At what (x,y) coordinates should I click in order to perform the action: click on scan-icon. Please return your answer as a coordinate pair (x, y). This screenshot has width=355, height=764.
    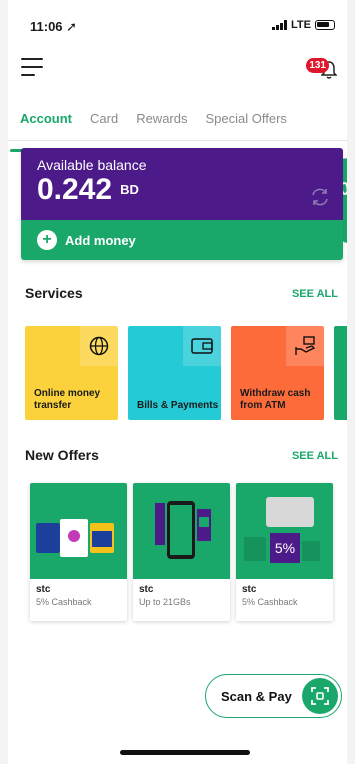
    Looking at the image, I should click on (320, 696).